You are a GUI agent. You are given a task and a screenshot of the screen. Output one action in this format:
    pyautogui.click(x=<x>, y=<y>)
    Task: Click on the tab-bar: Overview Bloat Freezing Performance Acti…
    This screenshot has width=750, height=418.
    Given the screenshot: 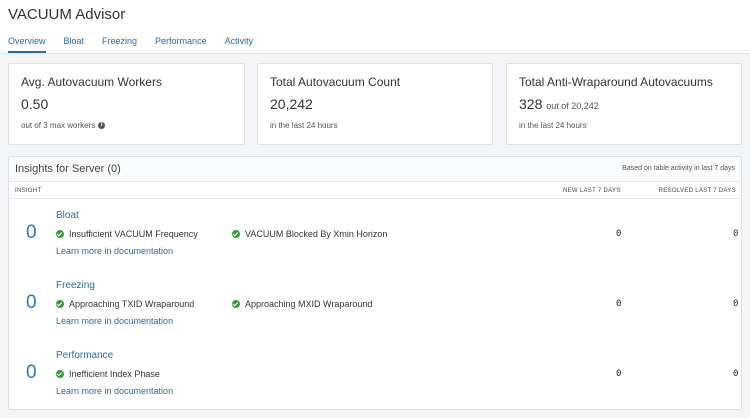 What is the action you would take?
    pyautogui.click(x=139, y=44)
    